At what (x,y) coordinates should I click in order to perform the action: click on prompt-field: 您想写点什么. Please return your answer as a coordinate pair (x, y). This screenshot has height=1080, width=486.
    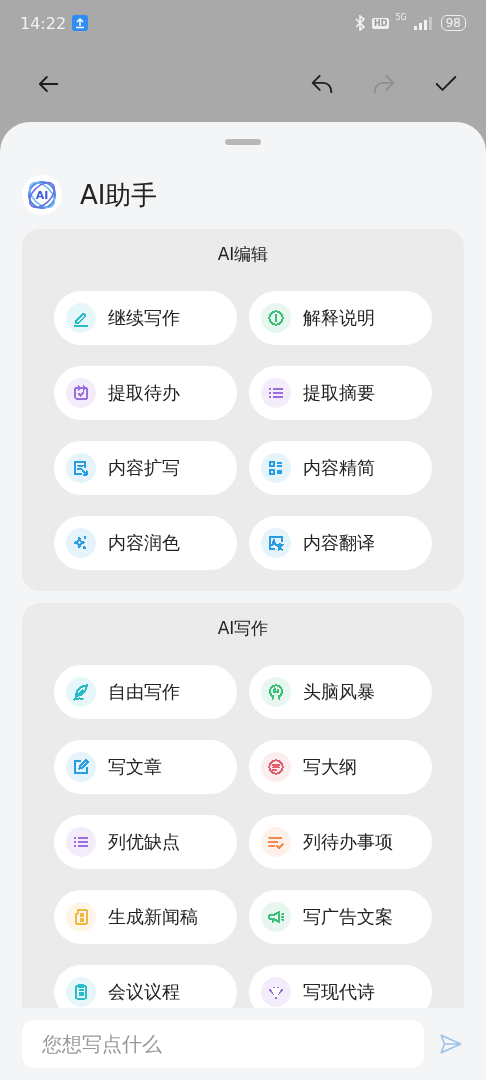
    Looking at the image, I should click on (223, 1044).